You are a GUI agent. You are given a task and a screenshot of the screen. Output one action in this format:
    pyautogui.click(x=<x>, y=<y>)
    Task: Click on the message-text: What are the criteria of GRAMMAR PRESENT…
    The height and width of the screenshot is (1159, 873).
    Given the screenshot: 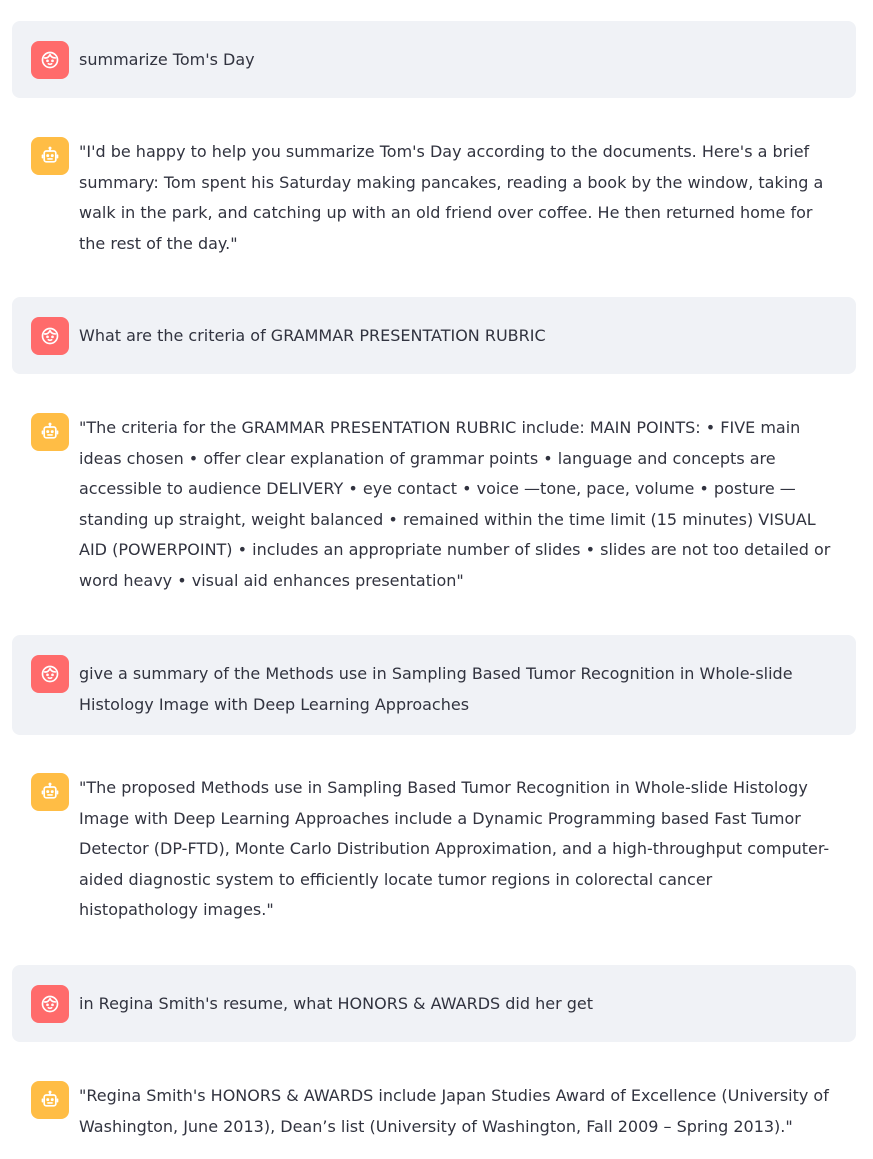 What is the action you would take?
    pyautogui.click(x=312, y=335)
    